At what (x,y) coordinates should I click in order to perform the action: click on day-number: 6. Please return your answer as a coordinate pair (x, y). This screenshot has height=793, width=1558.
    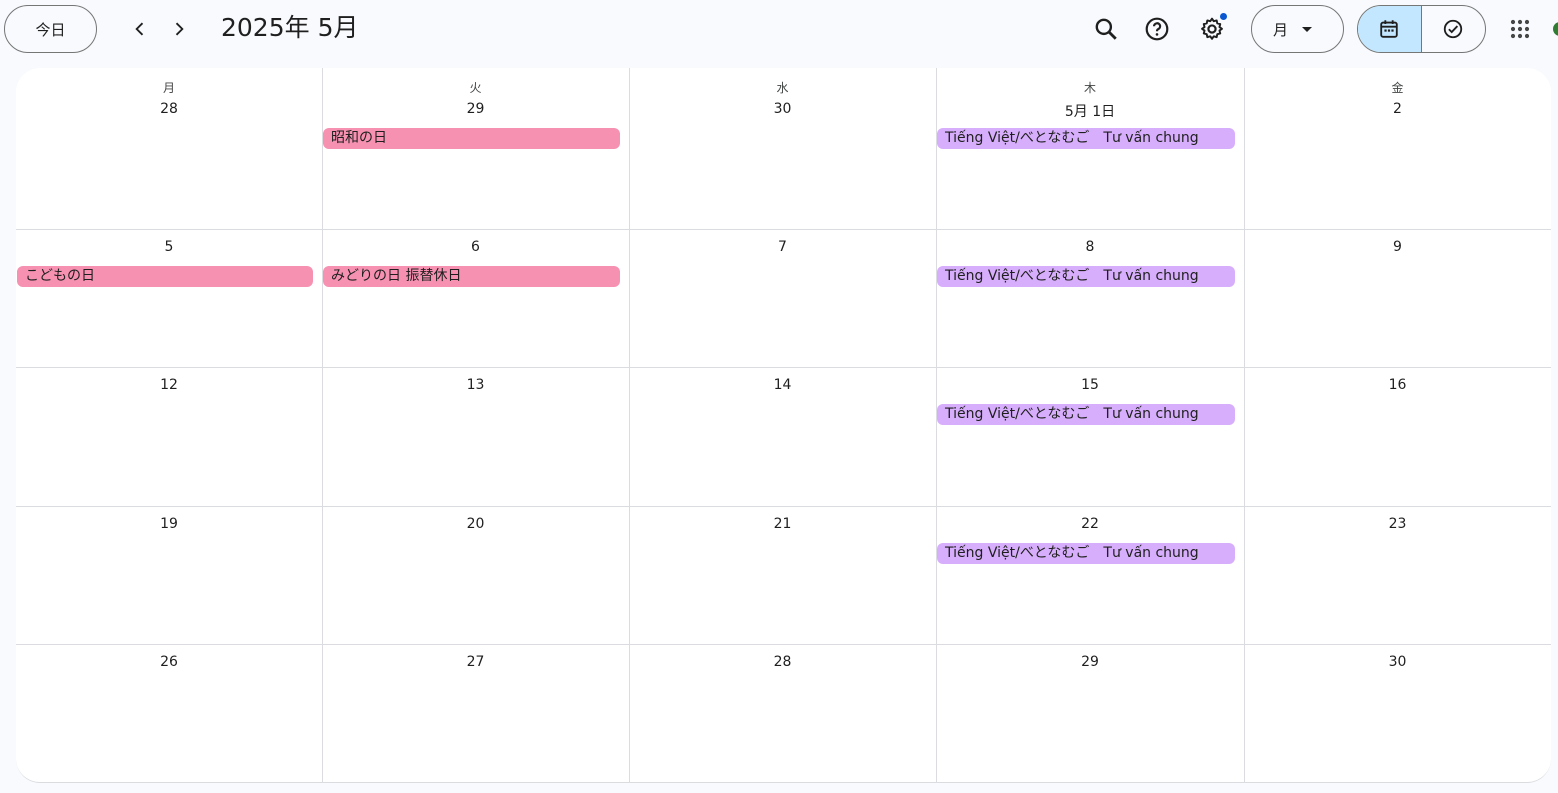
    Looking at the image, I should click on (475, 247).